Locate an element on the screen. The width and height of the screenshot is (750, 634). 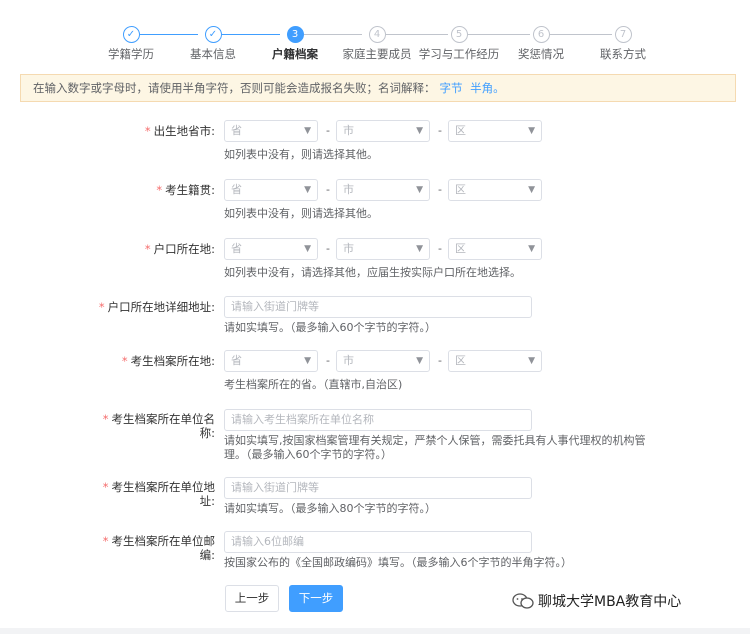
field-hint: 请如实填写。（最多输入60个字节的字符。） is located at coordinates (330, 327).